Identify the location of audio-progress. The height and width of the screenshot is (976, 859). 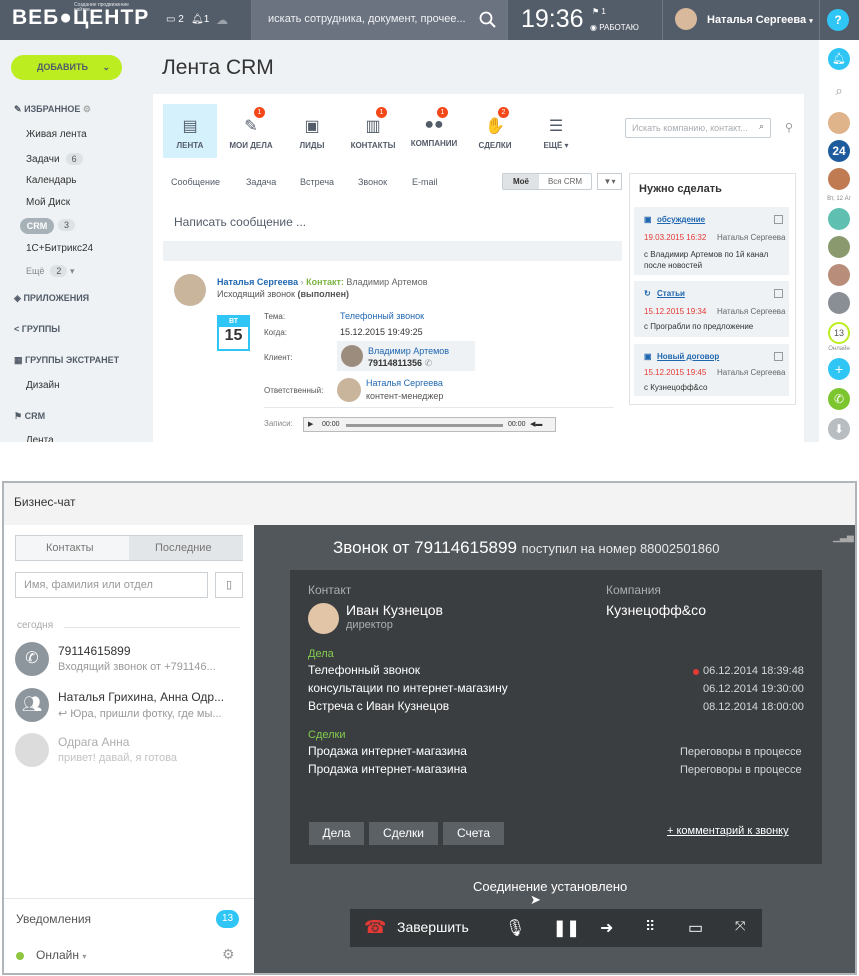
(424, 425).